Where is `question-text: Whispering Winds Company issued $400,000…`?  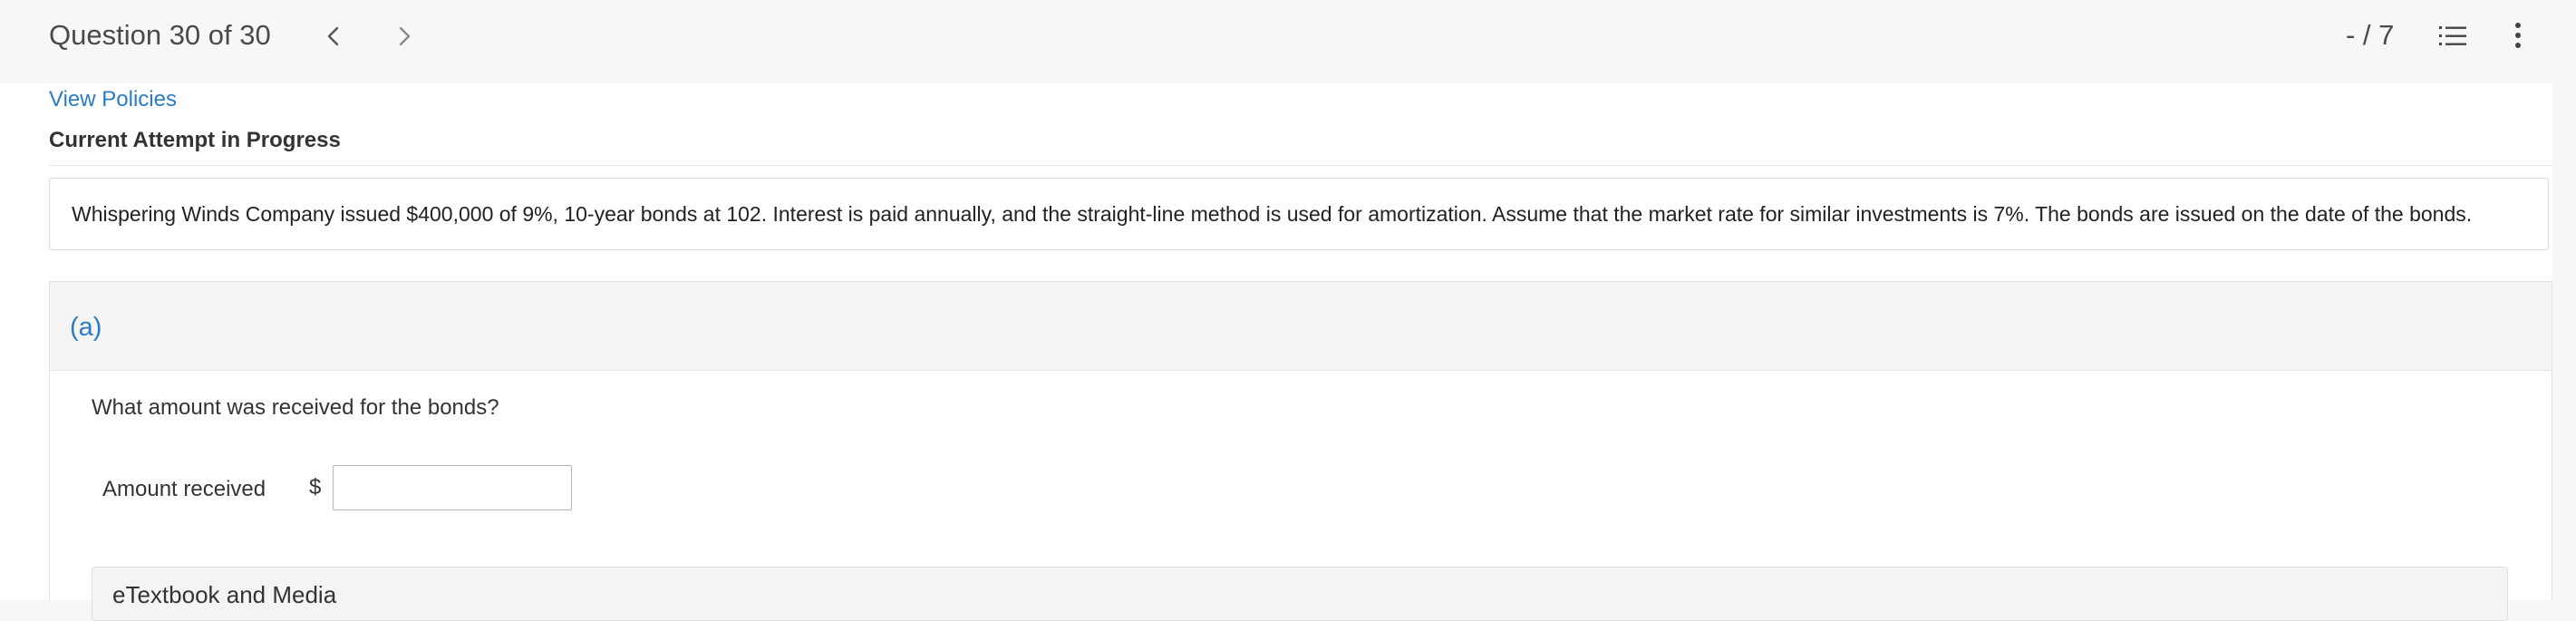
question-text: Whispering Winds Company issued $400,000… is located at coordinates (1272, 214).